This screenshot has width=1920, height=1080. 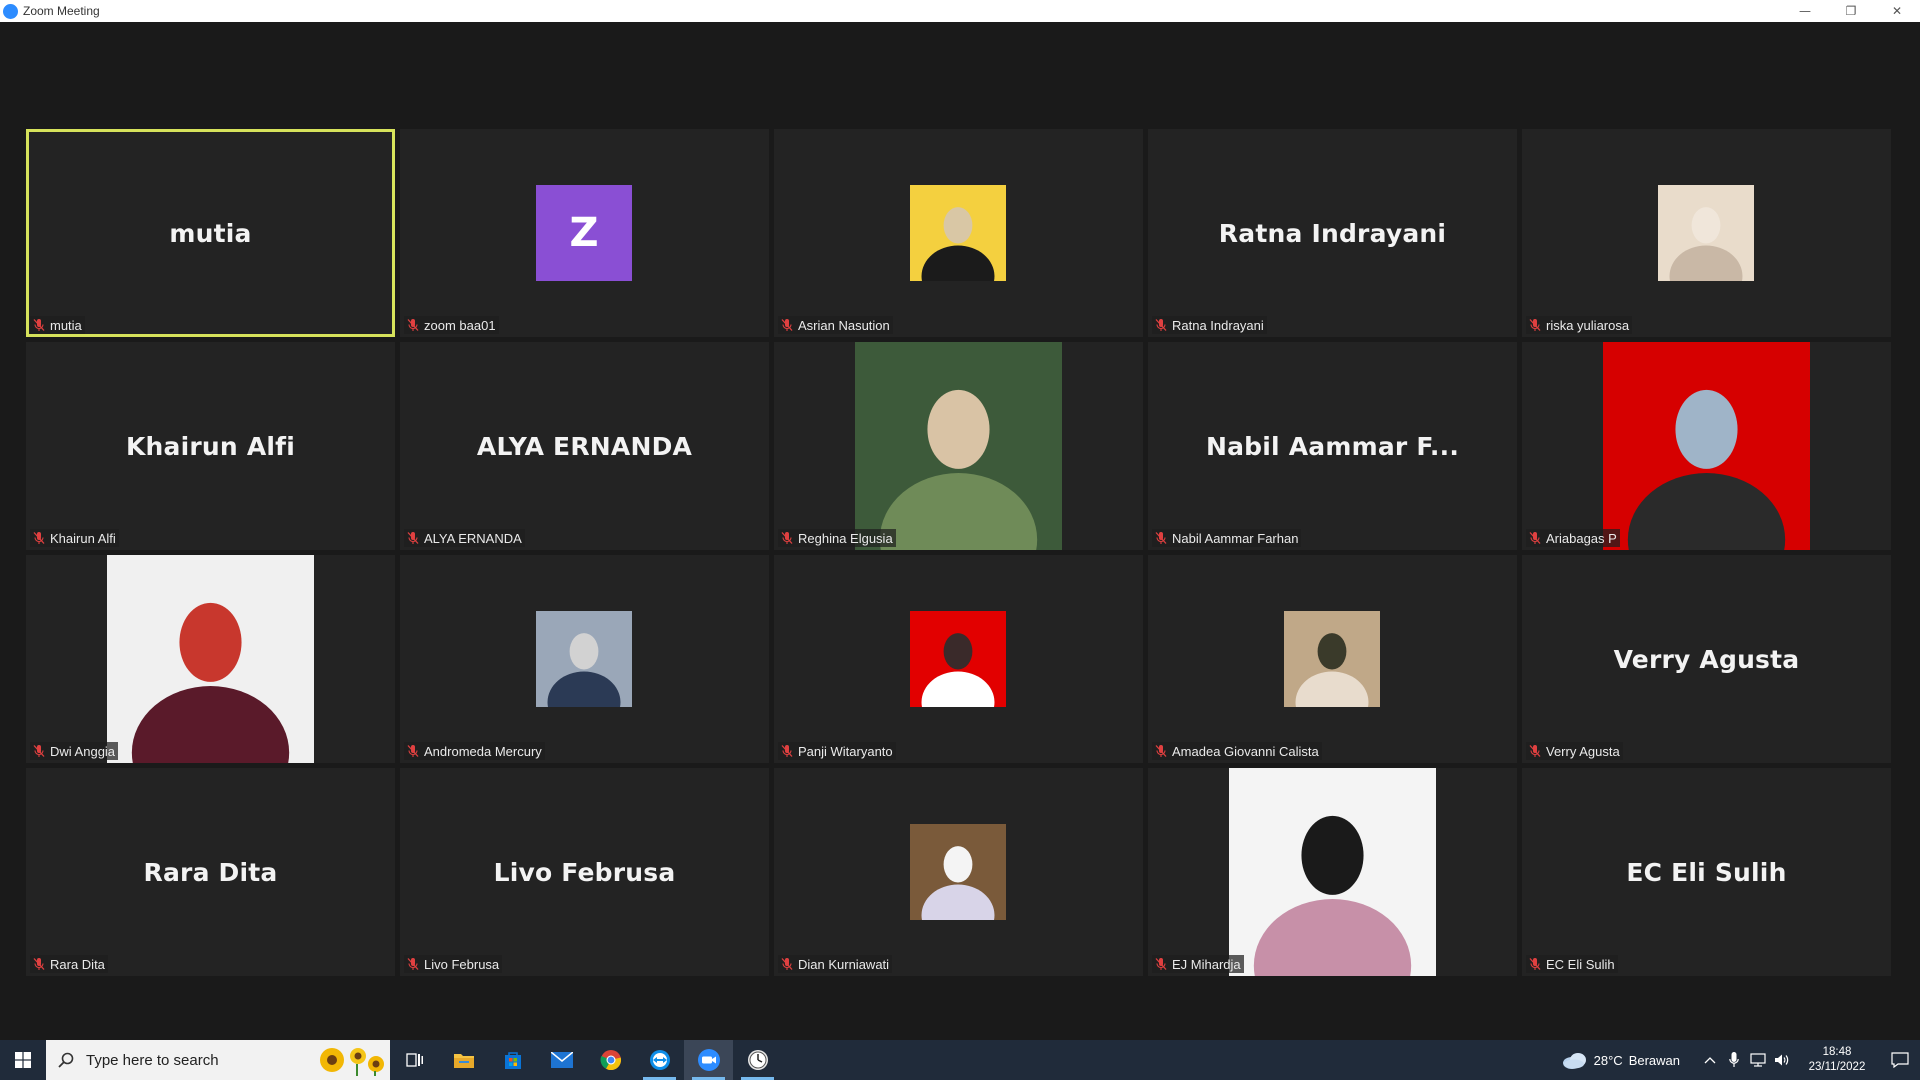 I want to click on mail-icon, so click(x=561, y=1060).